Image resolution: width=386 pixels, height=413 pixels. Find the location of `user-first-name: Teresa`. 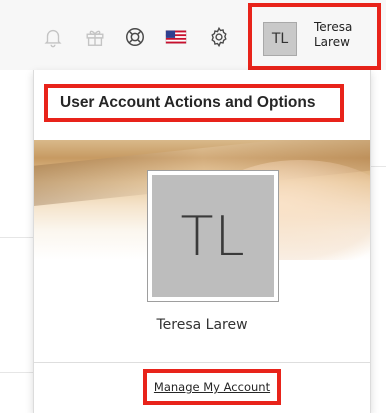

user-first-name: Teresa is located at coordinates (333, 27).